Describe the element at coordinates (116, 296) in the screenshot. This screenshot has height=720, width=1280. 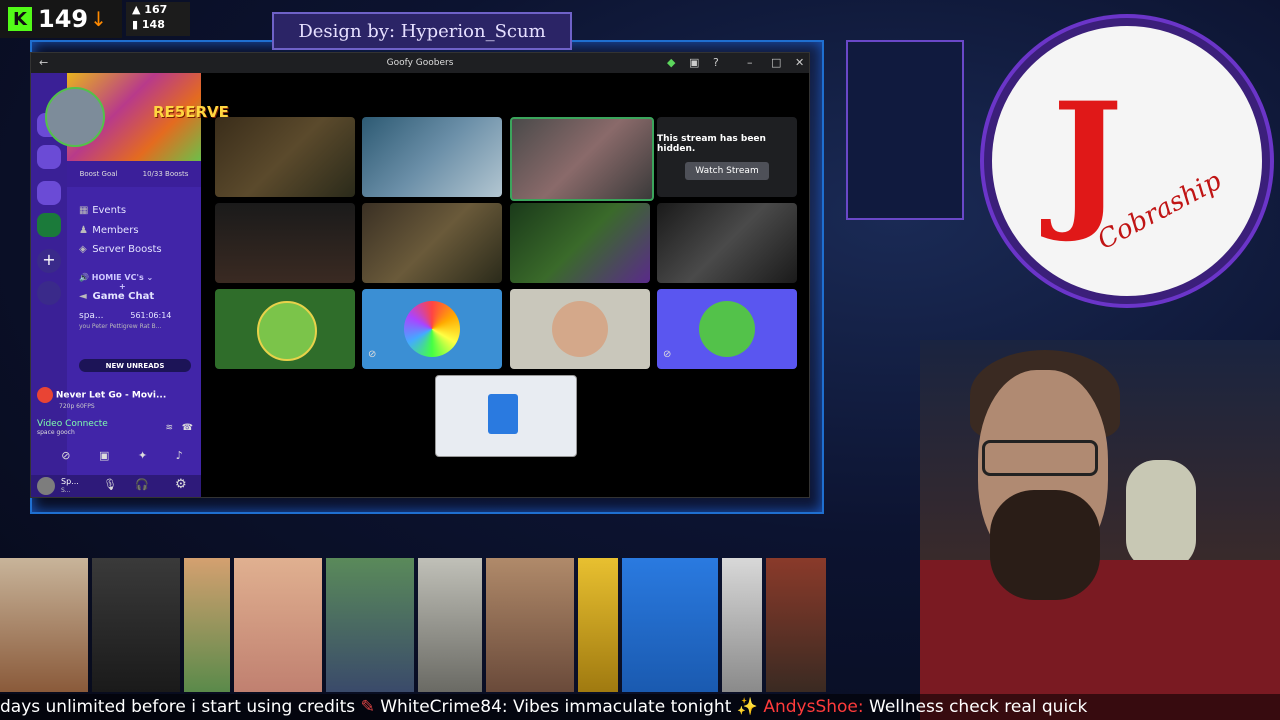
I see `voice-channel-game-chat: ◄ Game Chat` at that location.